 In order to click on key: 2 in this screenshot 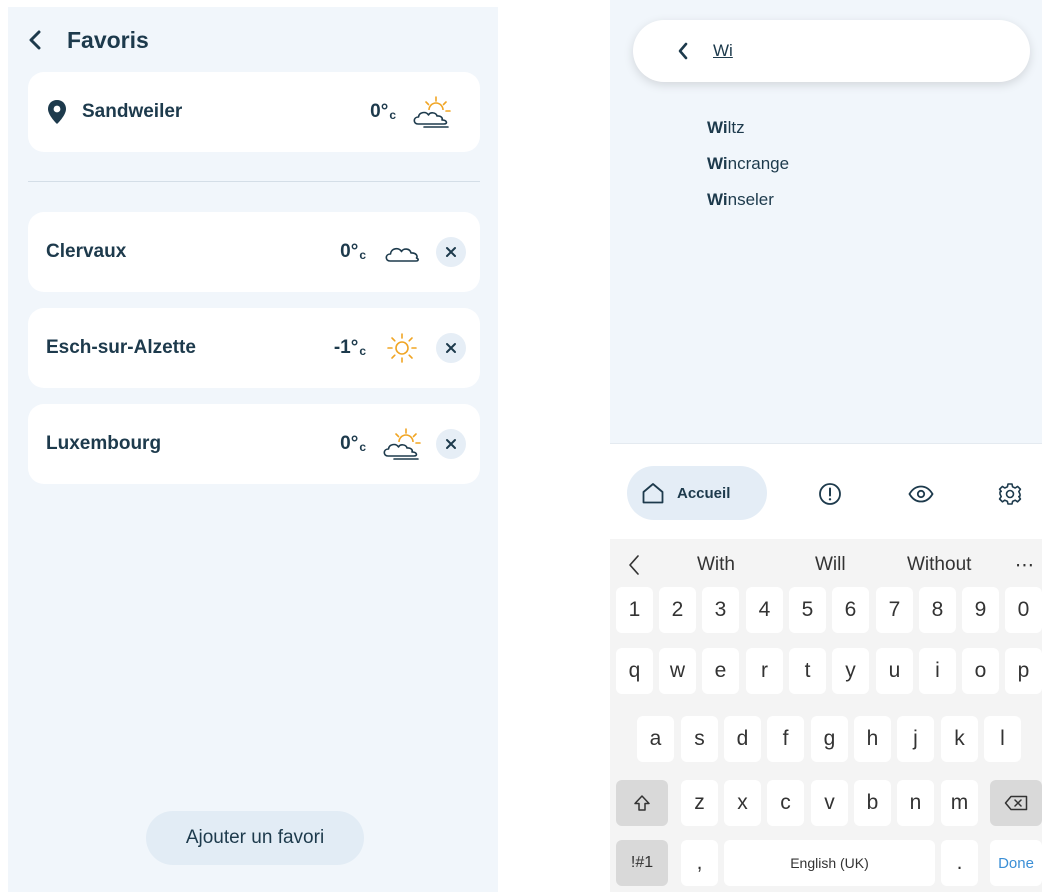, I will do `click(677, 610)`.